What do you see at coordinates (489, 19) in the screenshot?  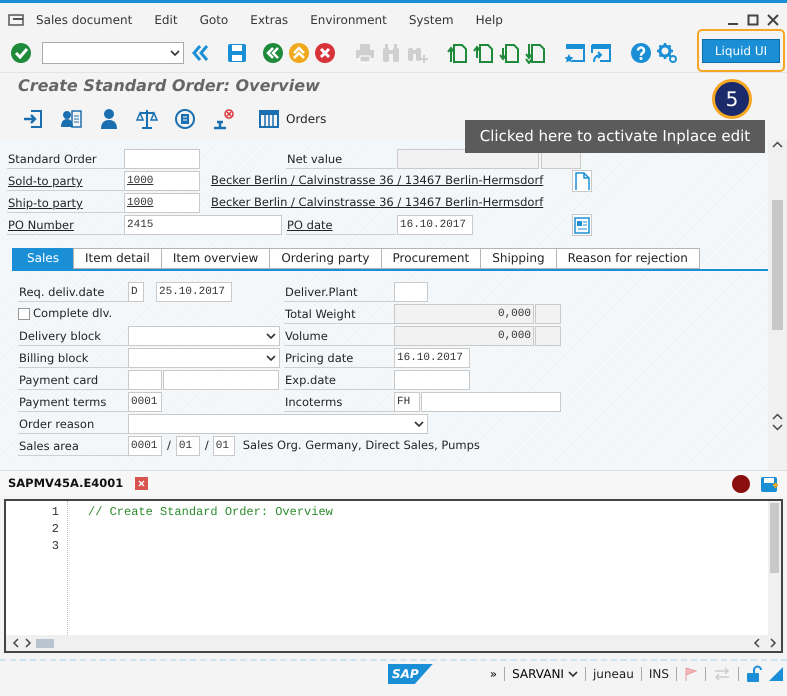 I see `menu-item: Help` at bounding box center [489, 19].